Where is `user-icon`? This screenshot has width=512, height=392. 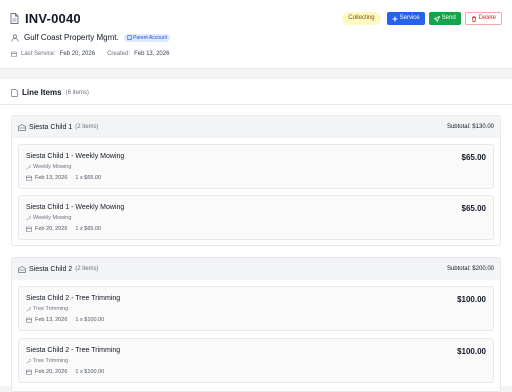 user-icon is located at coordinates (15, 37).